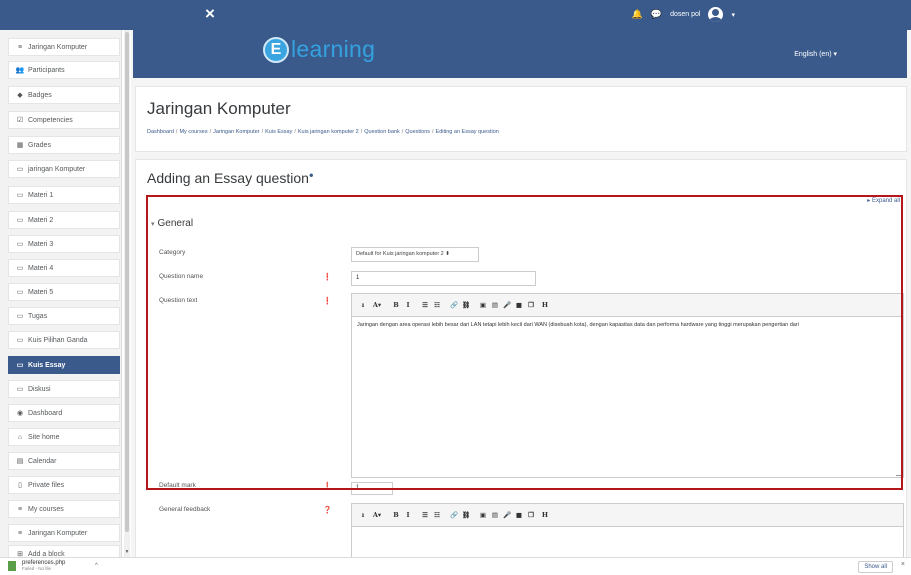  I want to click on download-options-caret-icon: ^, so click(96, 566).